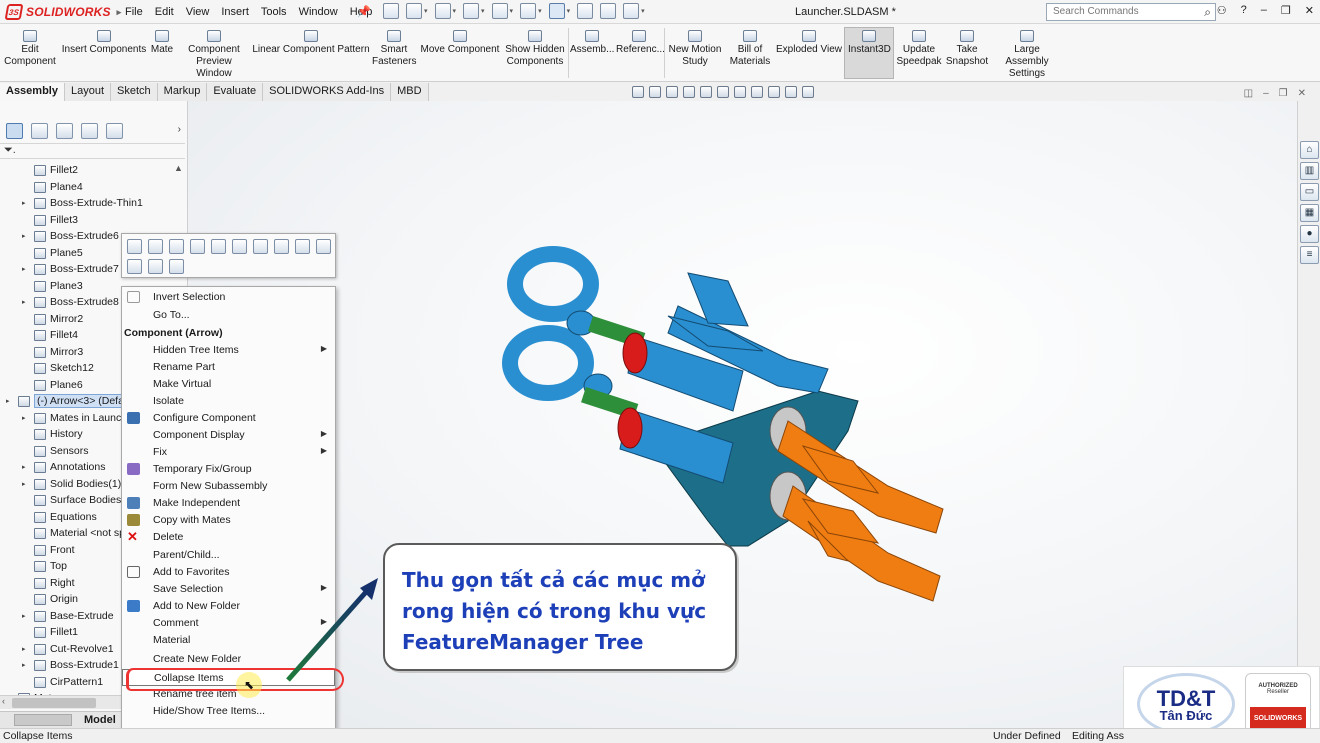 Image resolution: width=1320 pixels, height=743 pixels. What do you see at coordinates (1248, 93) in the screenshot?
I see `tile-icon: ◫` at bounding box center [1248, 93].